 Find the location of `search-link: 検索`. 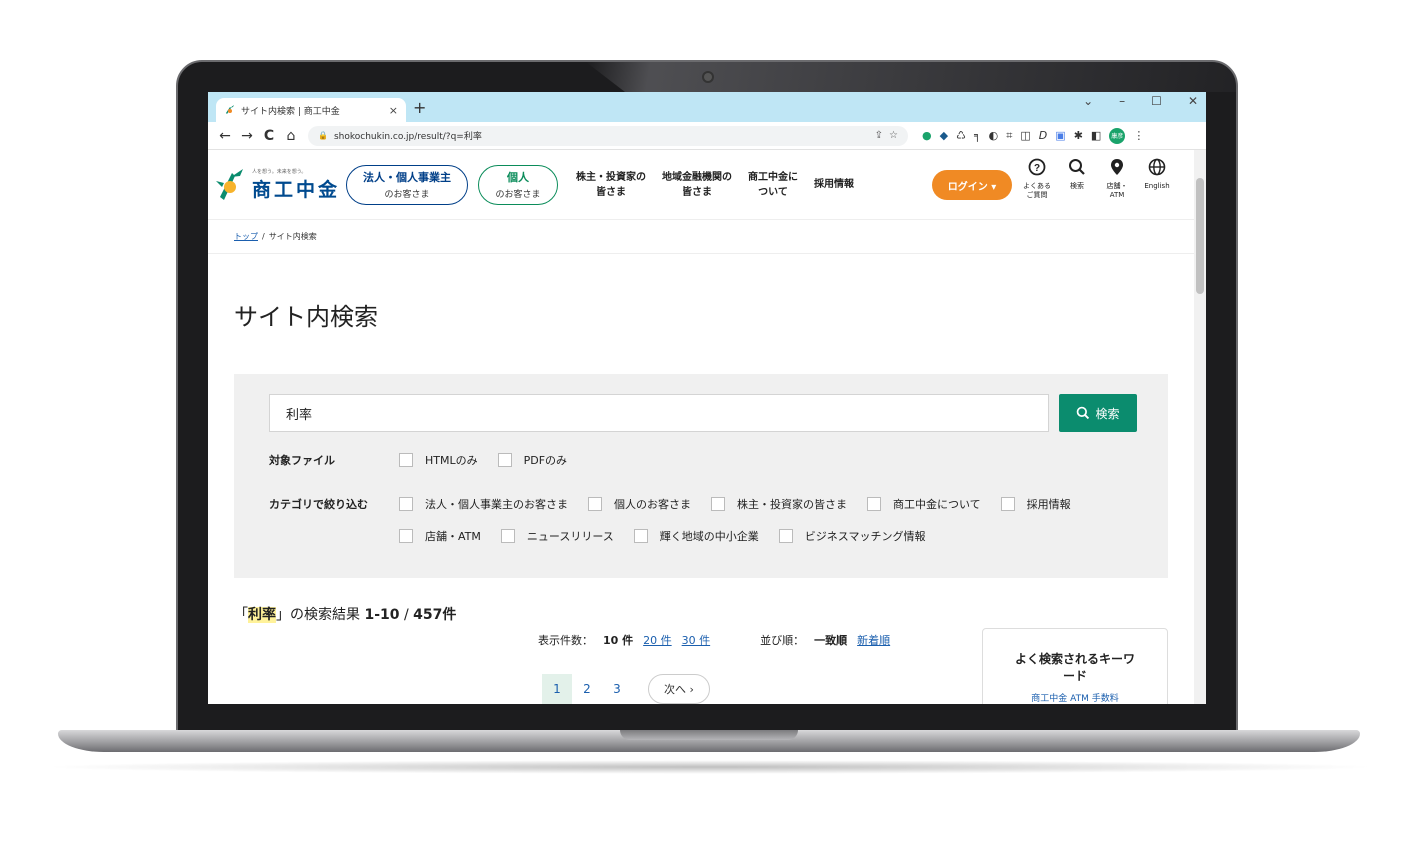

search-link: 検索 is located at coordinates (1077, 179).